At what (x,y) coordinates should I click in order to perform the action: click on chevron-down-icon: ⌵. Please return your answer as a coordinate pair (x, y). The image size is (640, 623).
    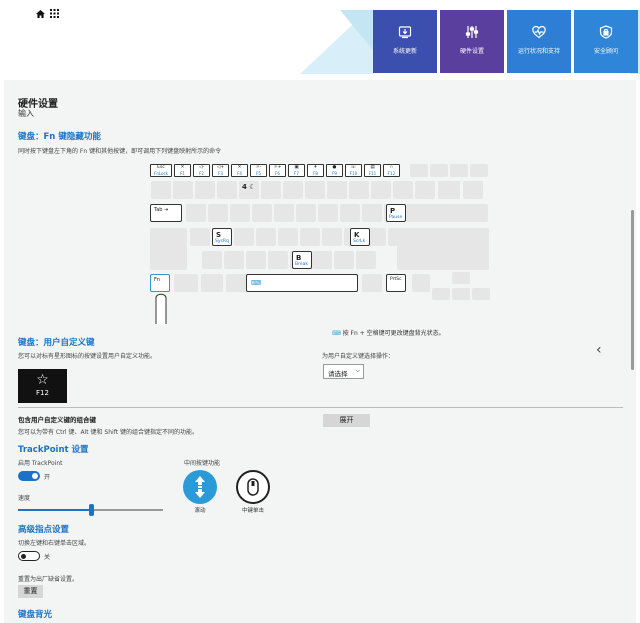
    Looking at the image, I should click on (357, 370).